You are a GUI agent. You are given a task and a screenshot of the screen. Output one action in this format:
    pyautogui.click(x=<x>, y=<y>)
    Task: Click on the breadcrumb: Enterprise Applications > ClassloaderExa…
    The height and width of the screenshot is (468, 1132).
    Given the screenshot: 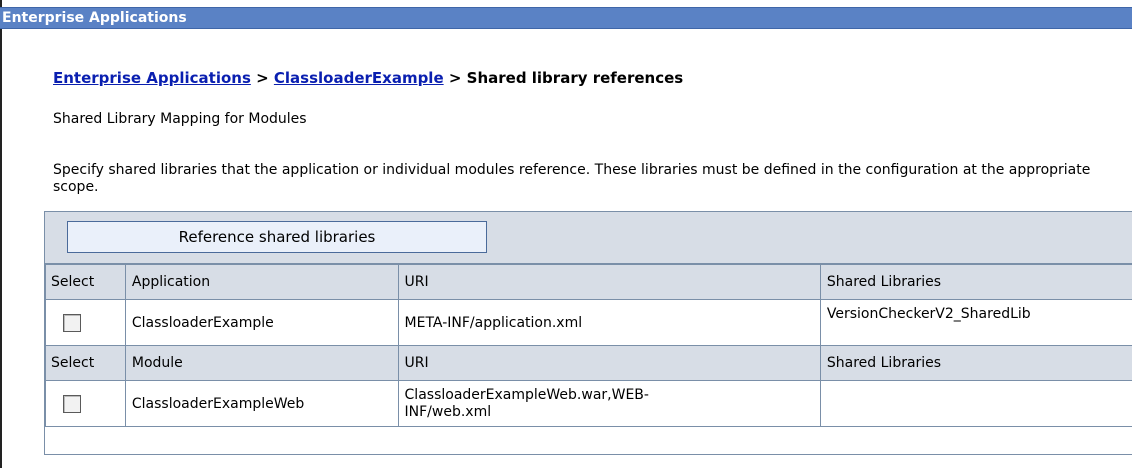 What is the action you would take?
    pyautogui.click(x=368, y=78)
    